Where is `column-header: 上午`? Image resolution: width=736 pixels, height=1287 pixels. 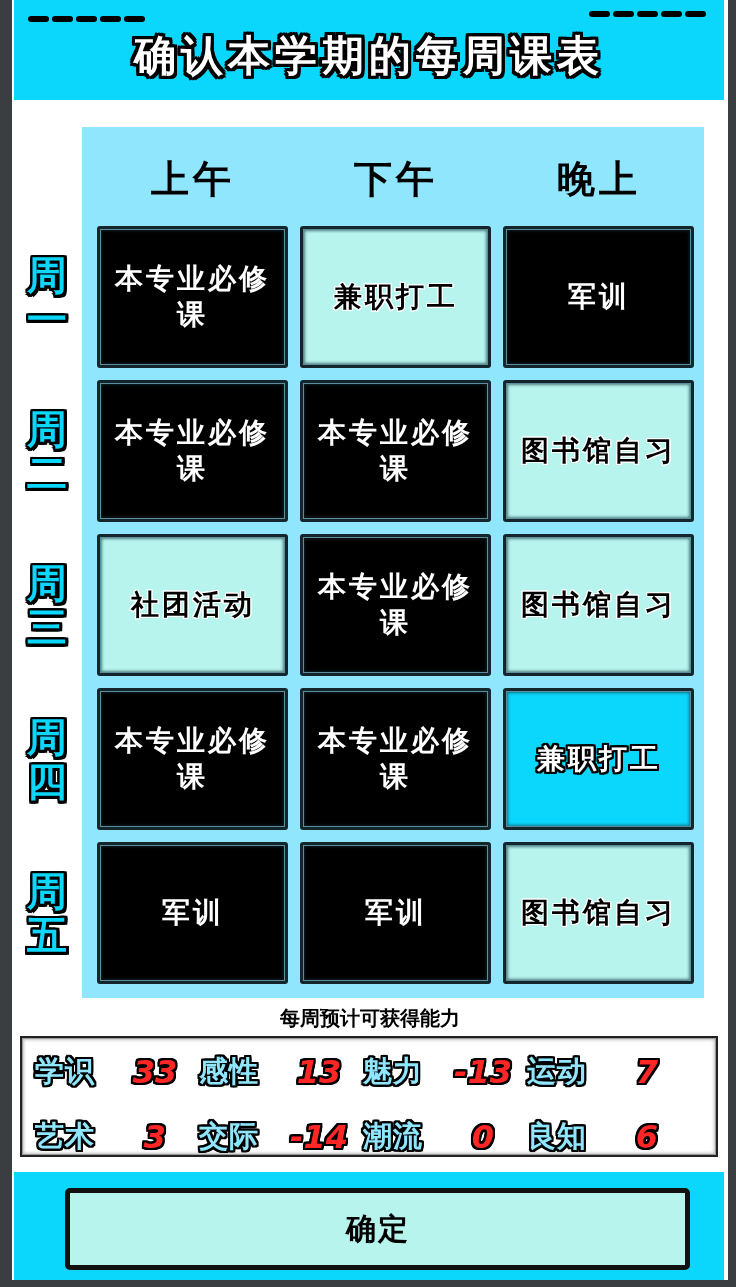
column-header: 上午 is located at coordinates (192, 178).